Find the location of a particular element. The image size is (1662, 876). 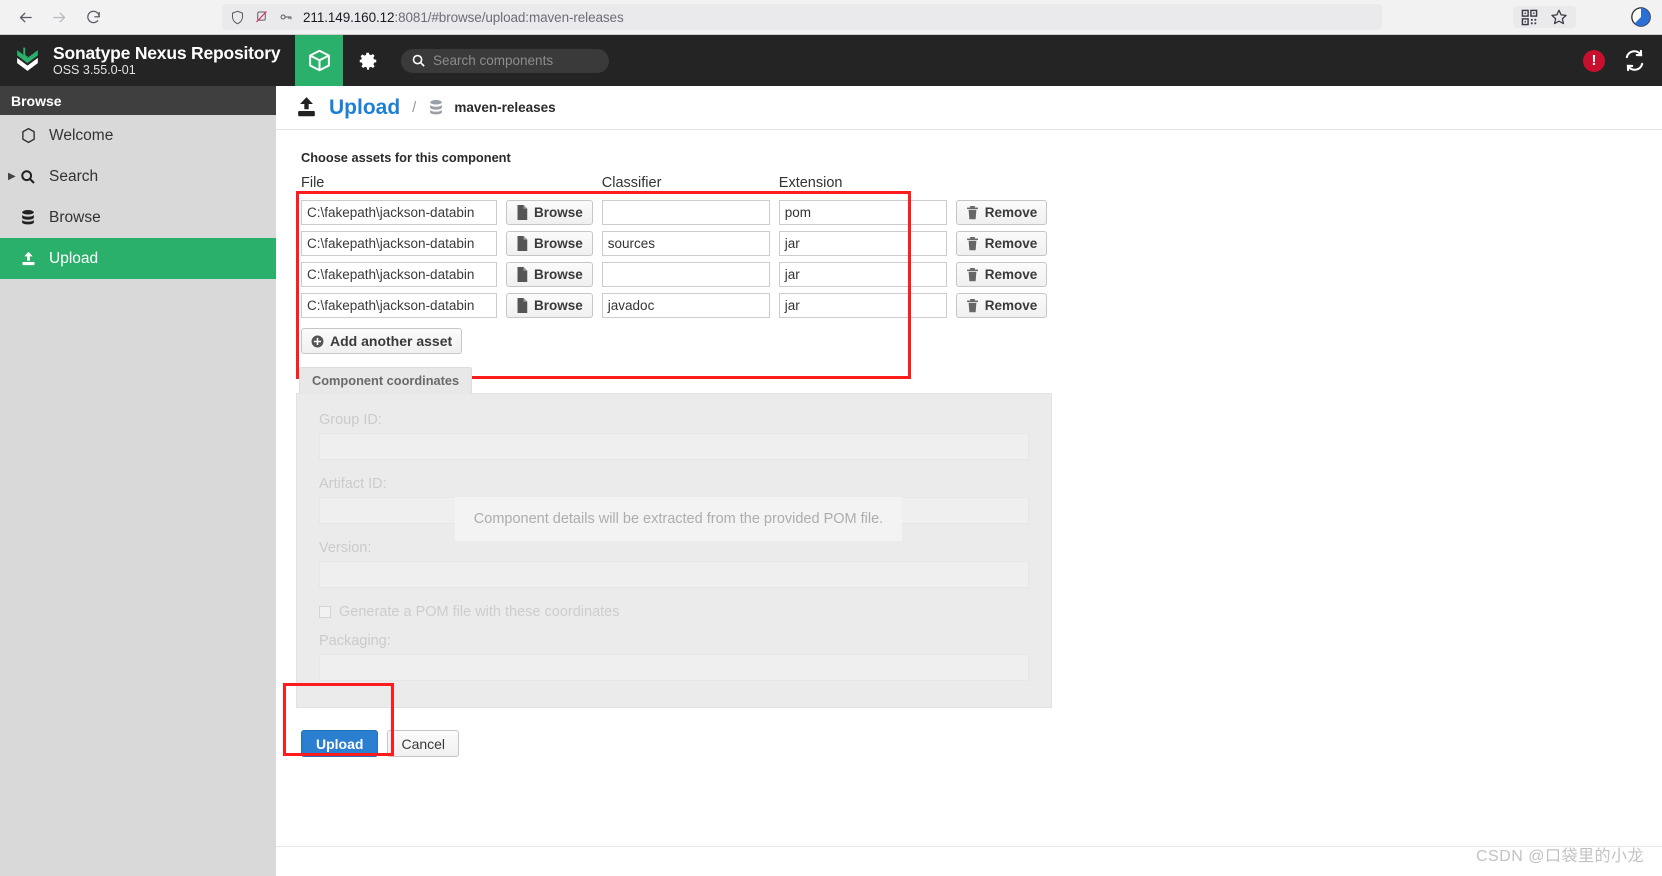

packaging-label: Packaging: is located at coordinates (355, 641).